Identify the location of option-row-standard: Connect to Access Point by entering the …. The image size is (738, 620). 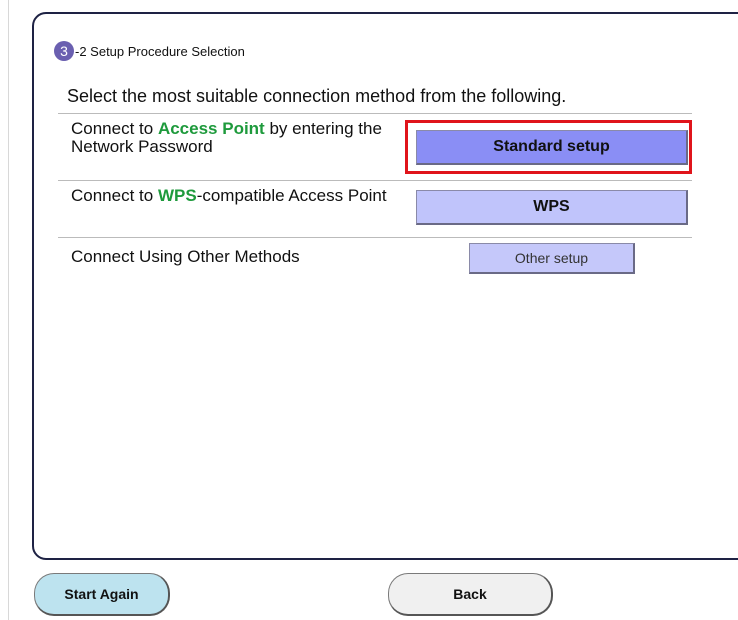
(375, 146).